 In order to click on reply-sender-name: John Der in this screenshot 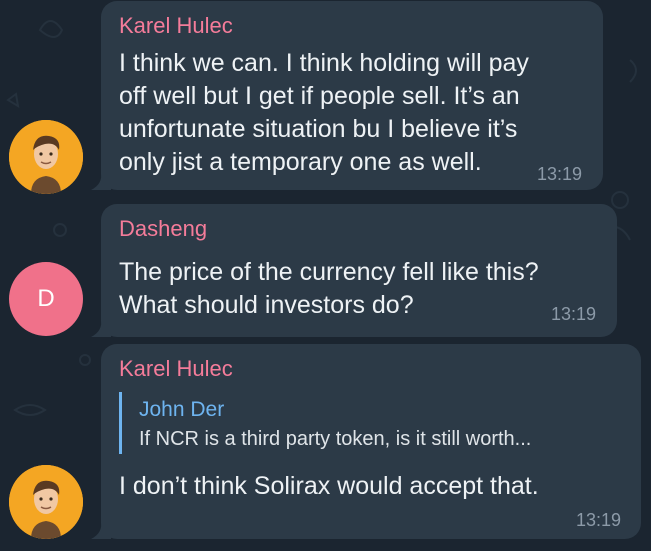, I will do `click(182, 409)`.